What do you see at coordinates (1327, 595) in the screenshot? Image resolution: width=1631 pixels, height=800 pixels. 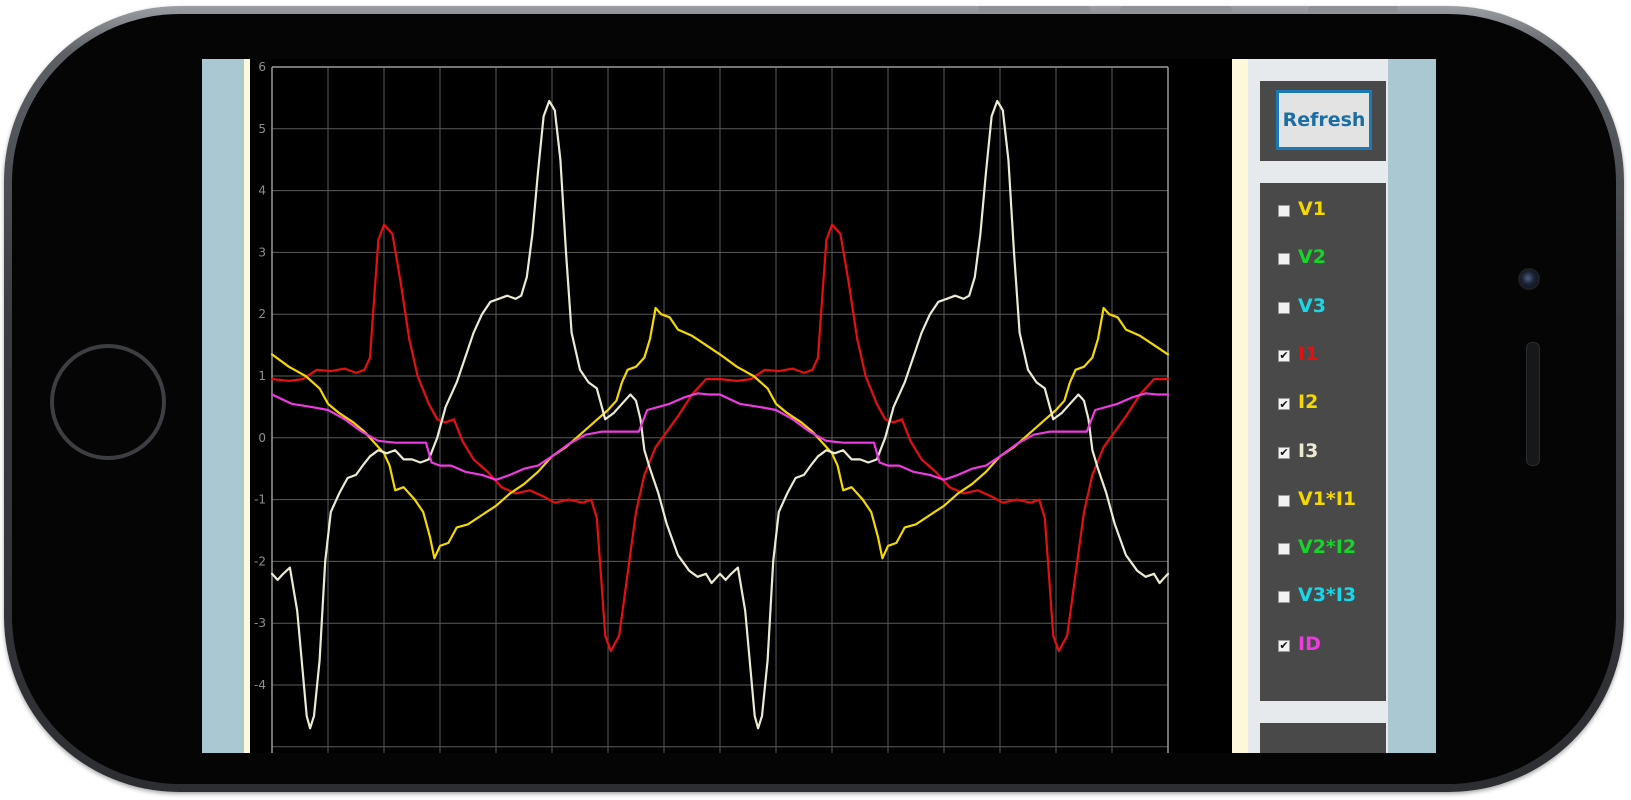 I see `series-label: V3*I3` at bounding box center [1327, 595].